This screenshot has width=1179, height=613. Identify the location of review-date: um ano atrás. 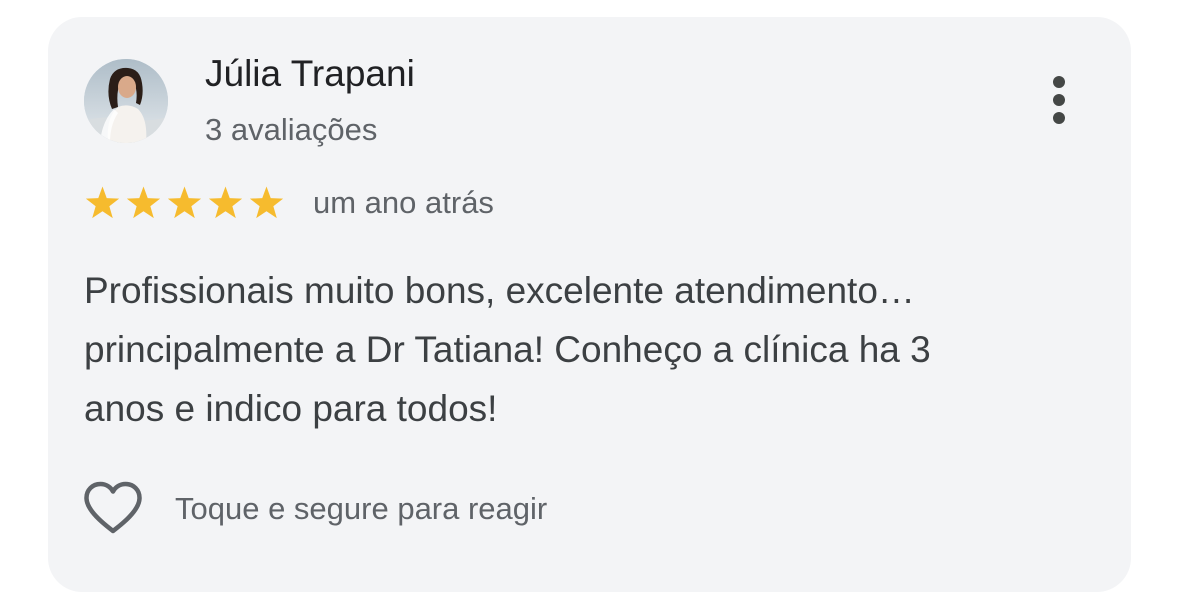
(403, 202).